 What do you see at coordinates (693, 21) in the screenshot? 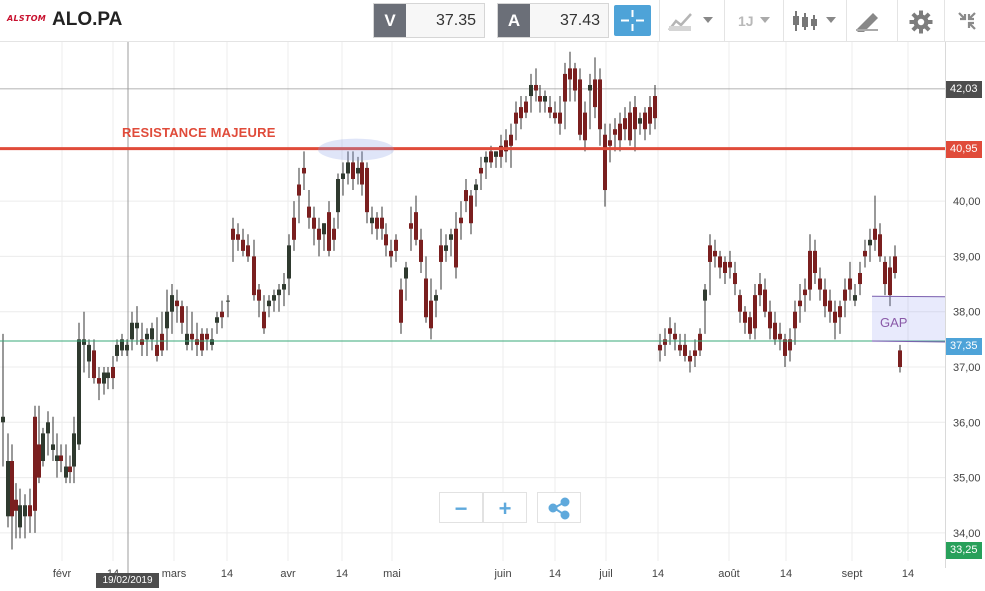
I see `chart-type-menu` at bounding box center [693, 21].